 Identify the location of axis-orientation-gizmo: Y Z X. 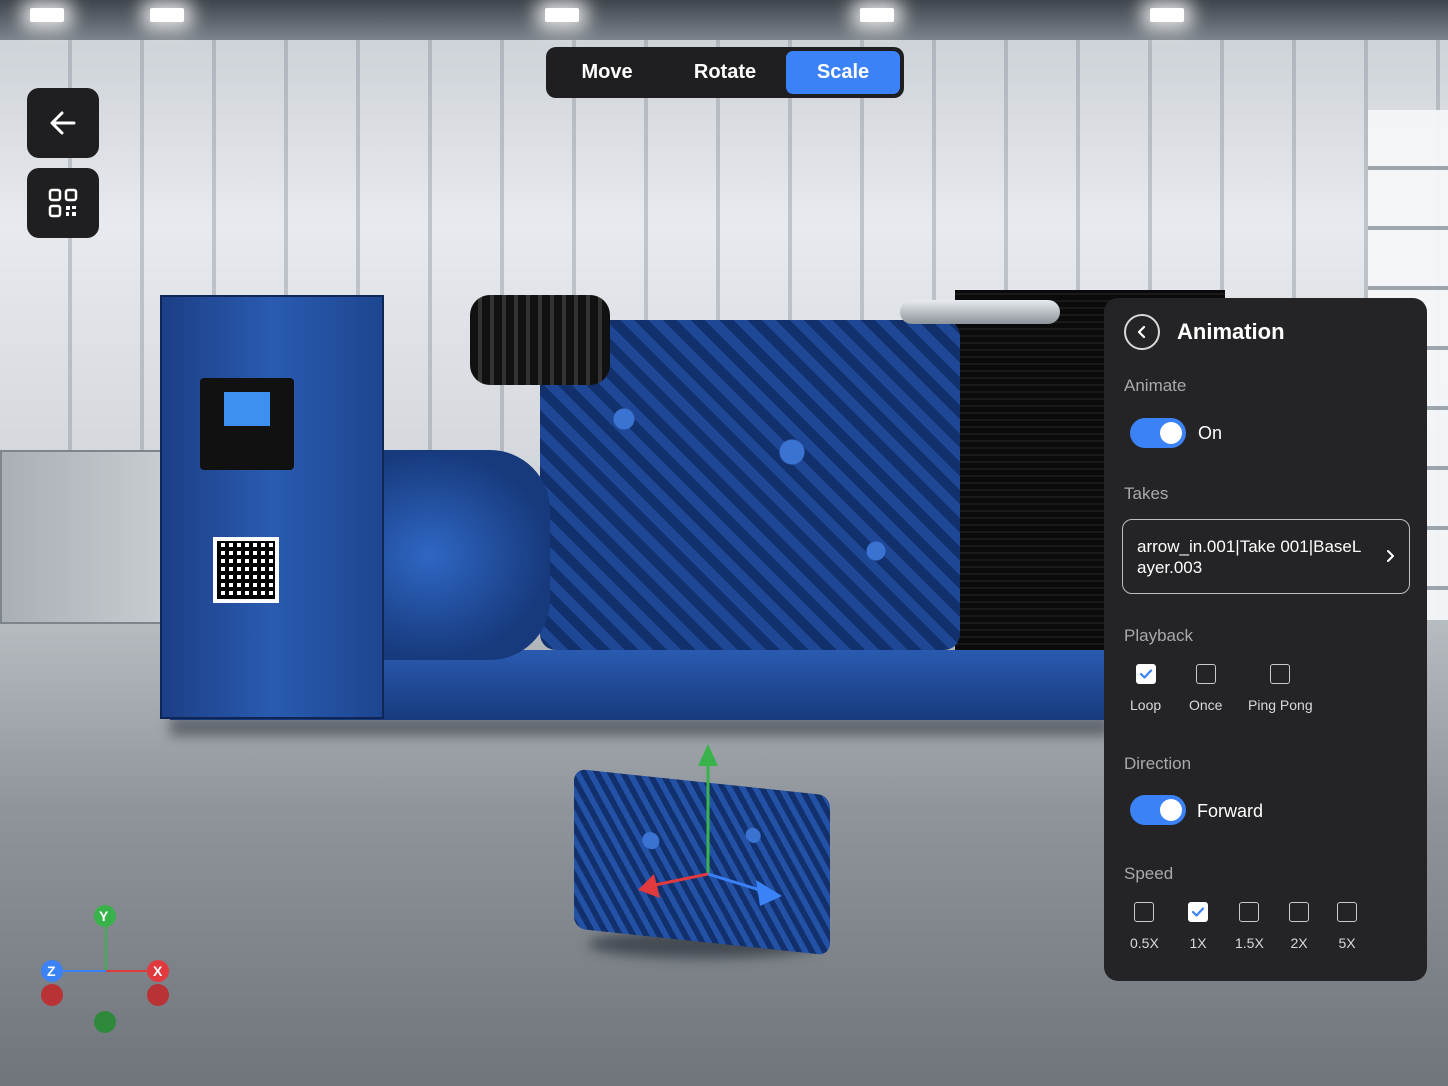
(110, 970).